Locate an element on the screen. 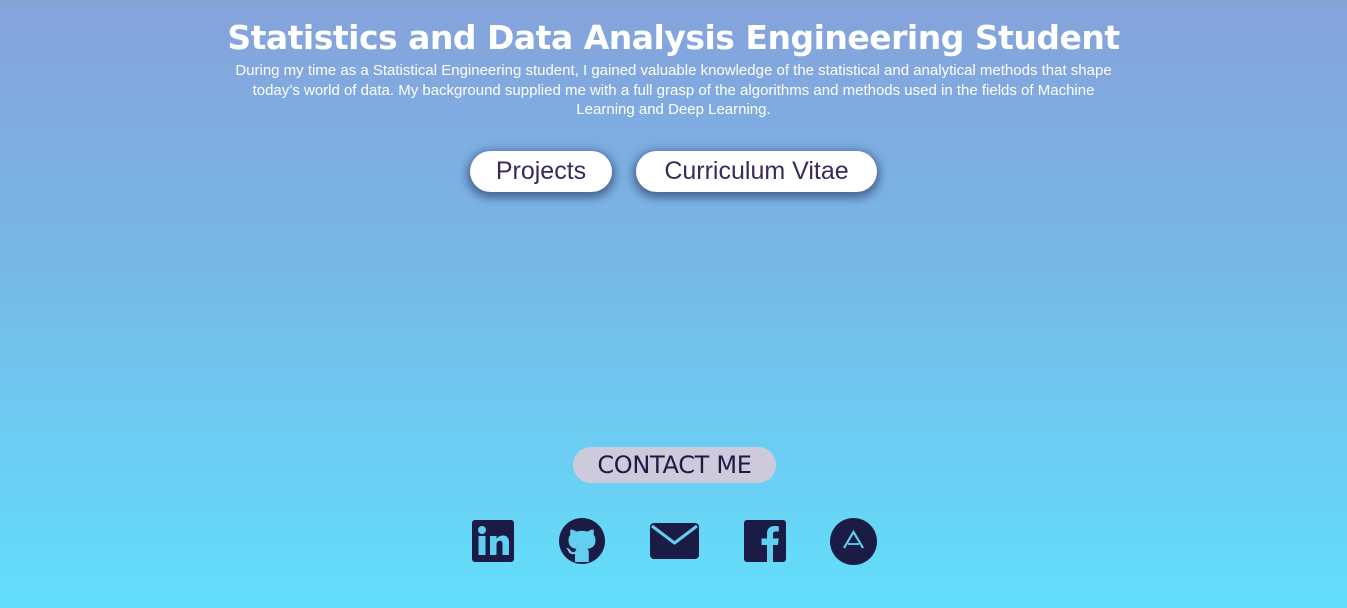 Image resolution: width=1347 pixels, height=608 pixels. linkedin-icon is located at coordinates (493, 541).